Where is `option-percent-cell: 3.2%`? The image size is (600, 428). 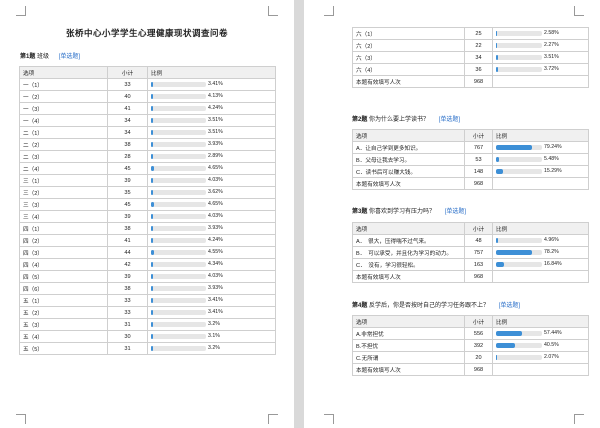
option-percent-cell: 3.2% is located at coordinates (211, 348).